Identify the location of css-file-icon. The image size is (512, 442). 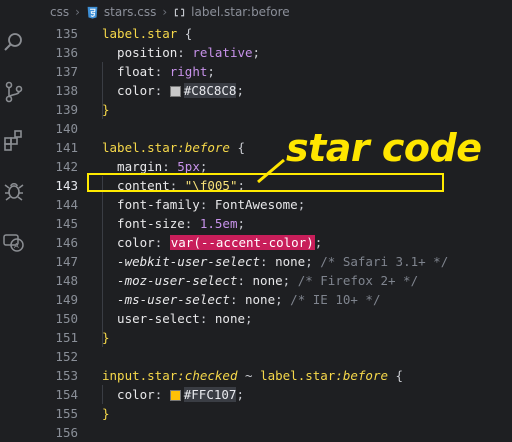
(92, 12).